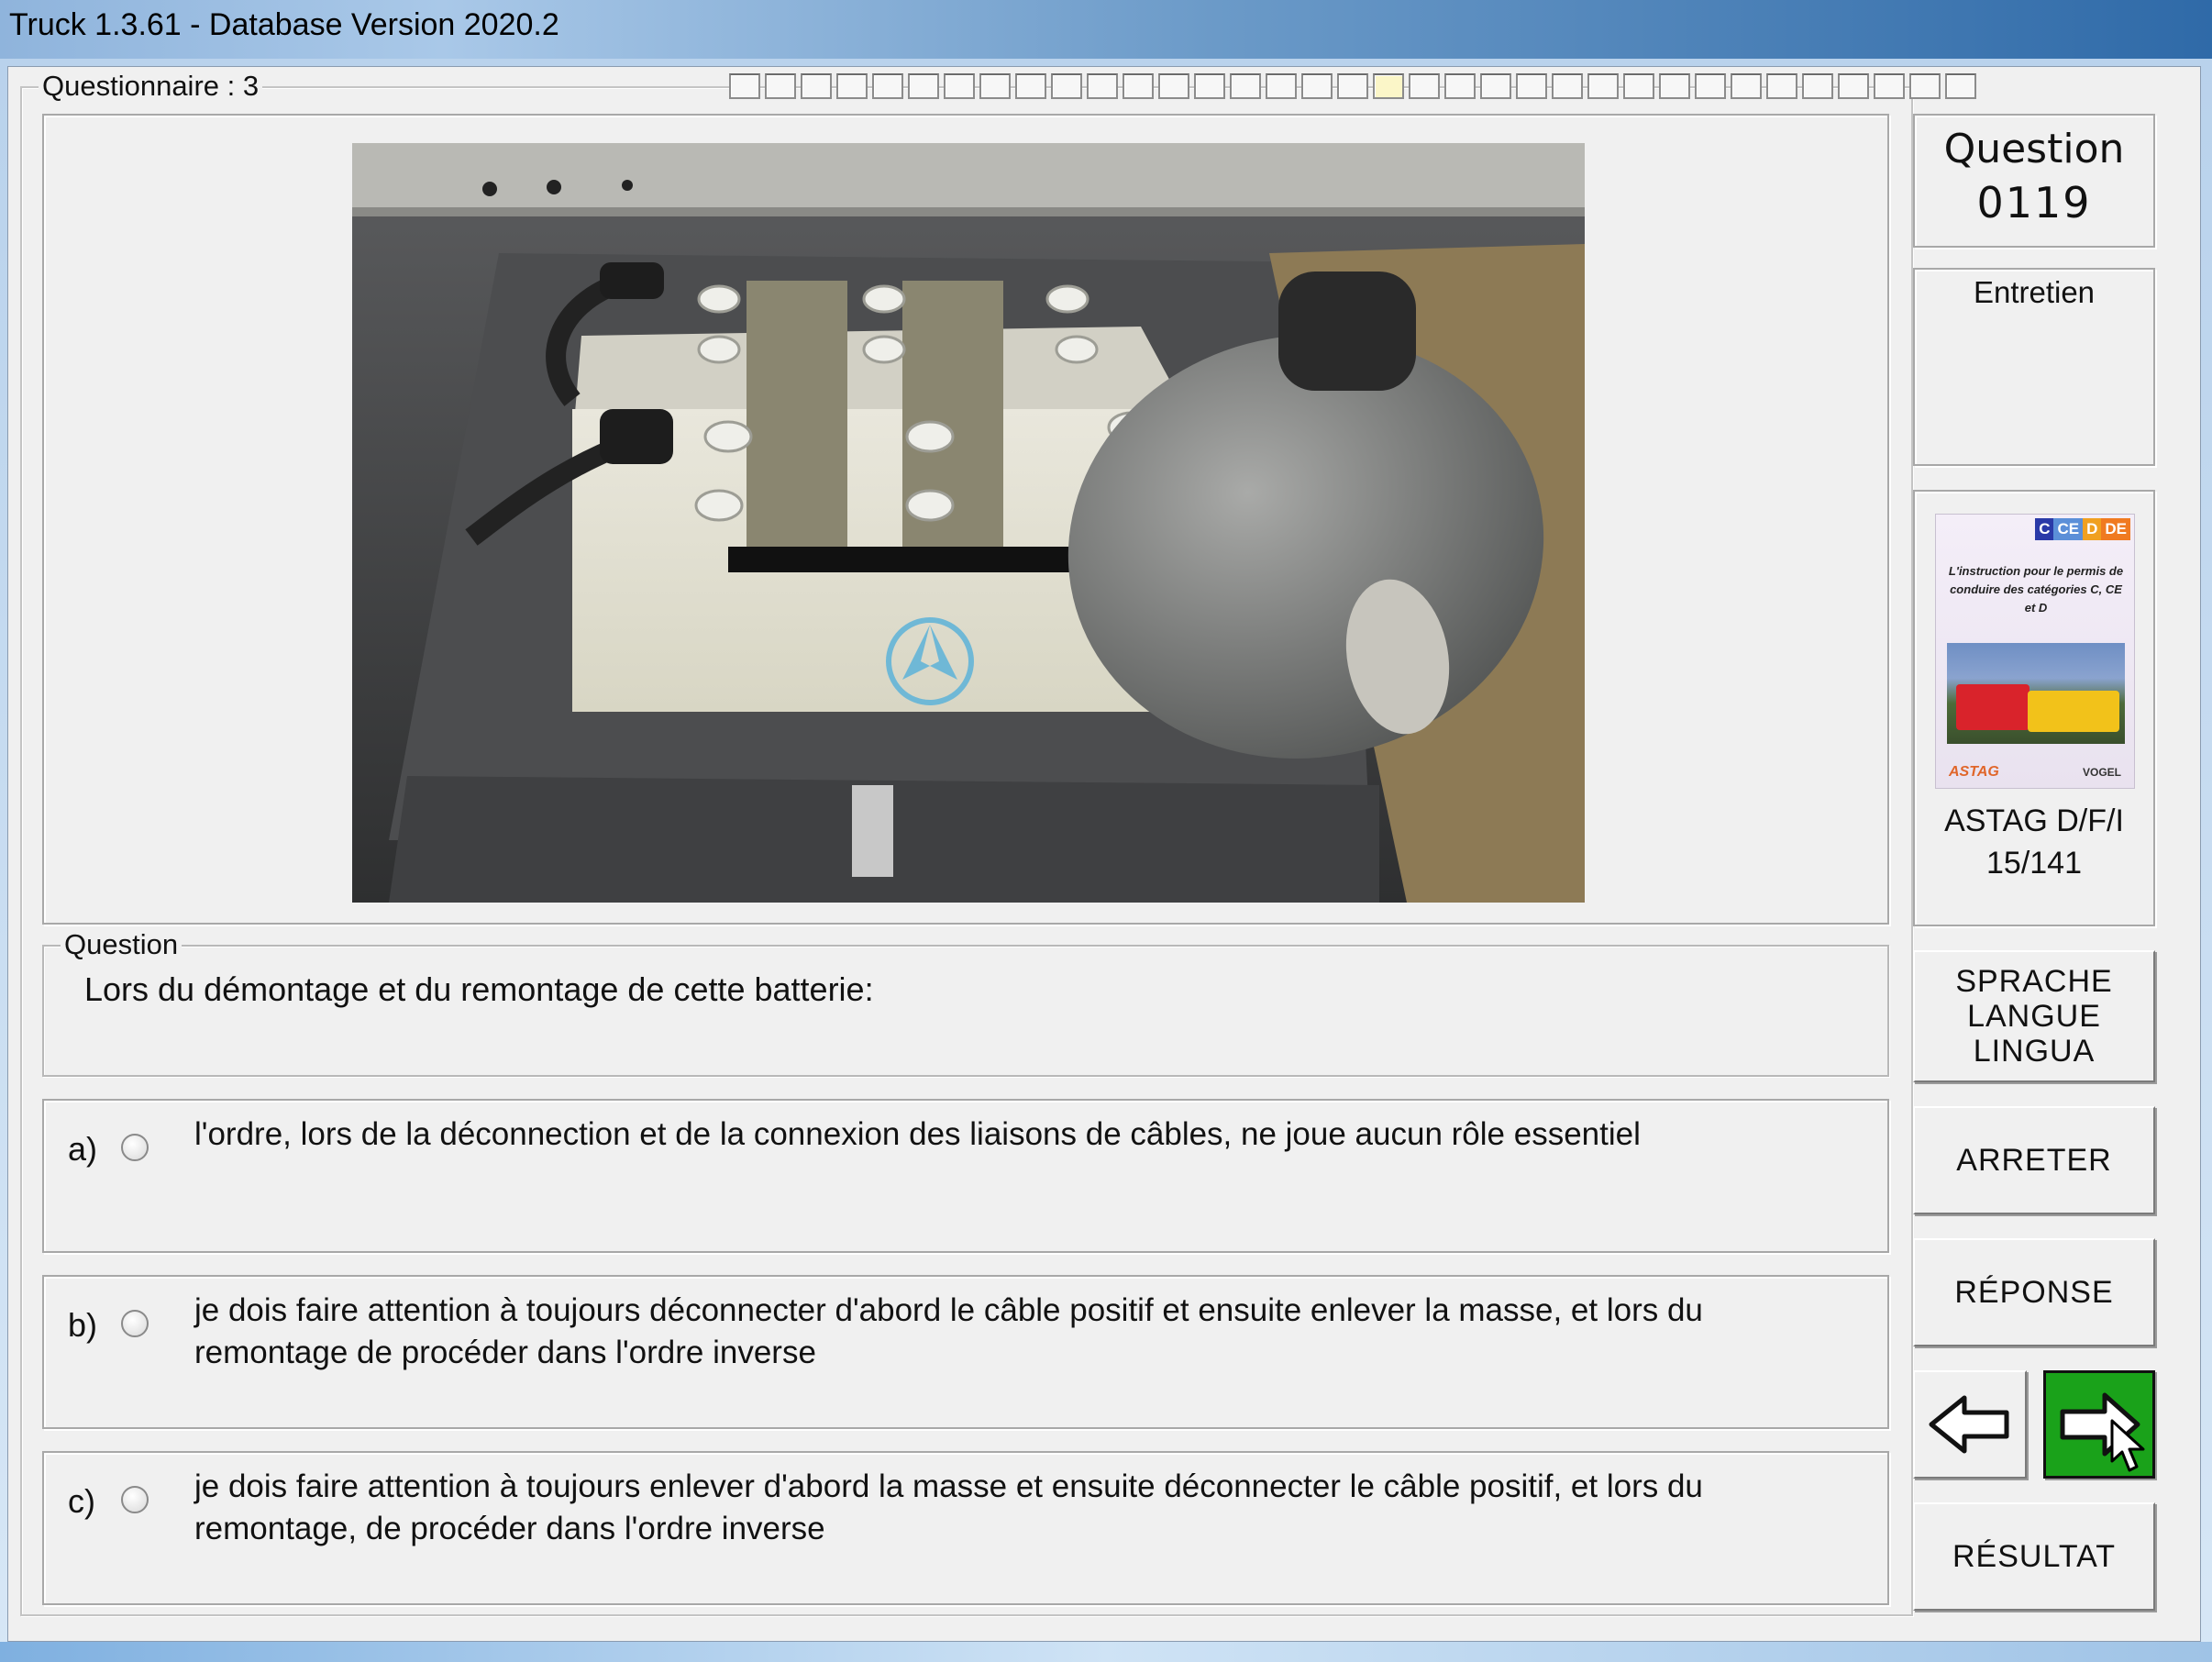 The width and height of the screenshot is (2212, 1662). I want to click on next-button, so click(2099, 1424).